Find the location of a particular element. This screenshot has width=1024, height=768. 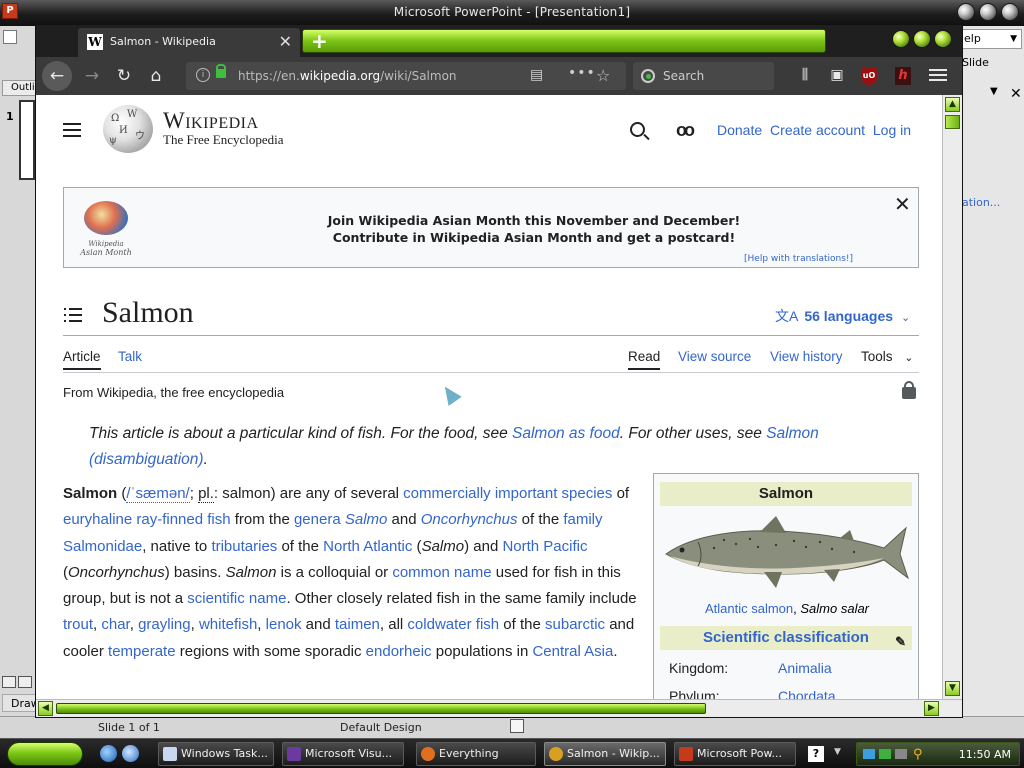

salmon-as-food-link: Salmon as food is located at coordinates (566, 433).